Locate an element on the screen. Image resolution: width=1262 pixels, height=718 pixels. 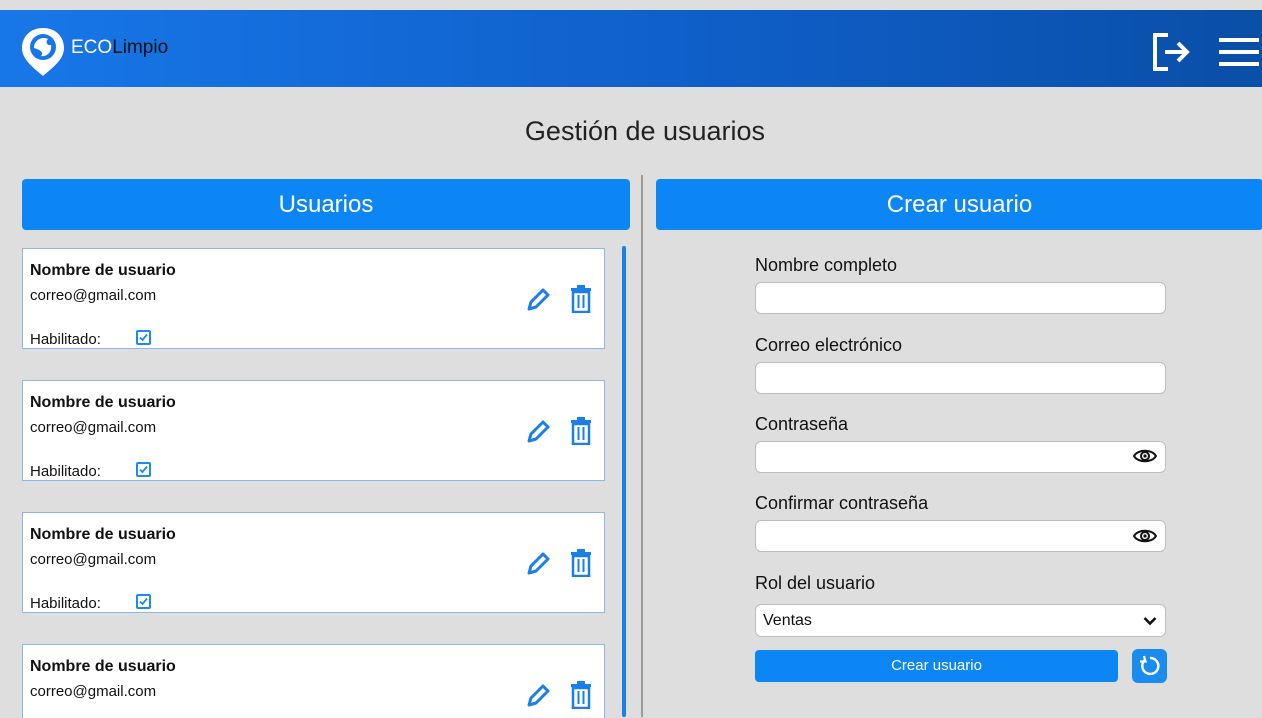
chevron-down-icon is located at coordinates (1150, 621).